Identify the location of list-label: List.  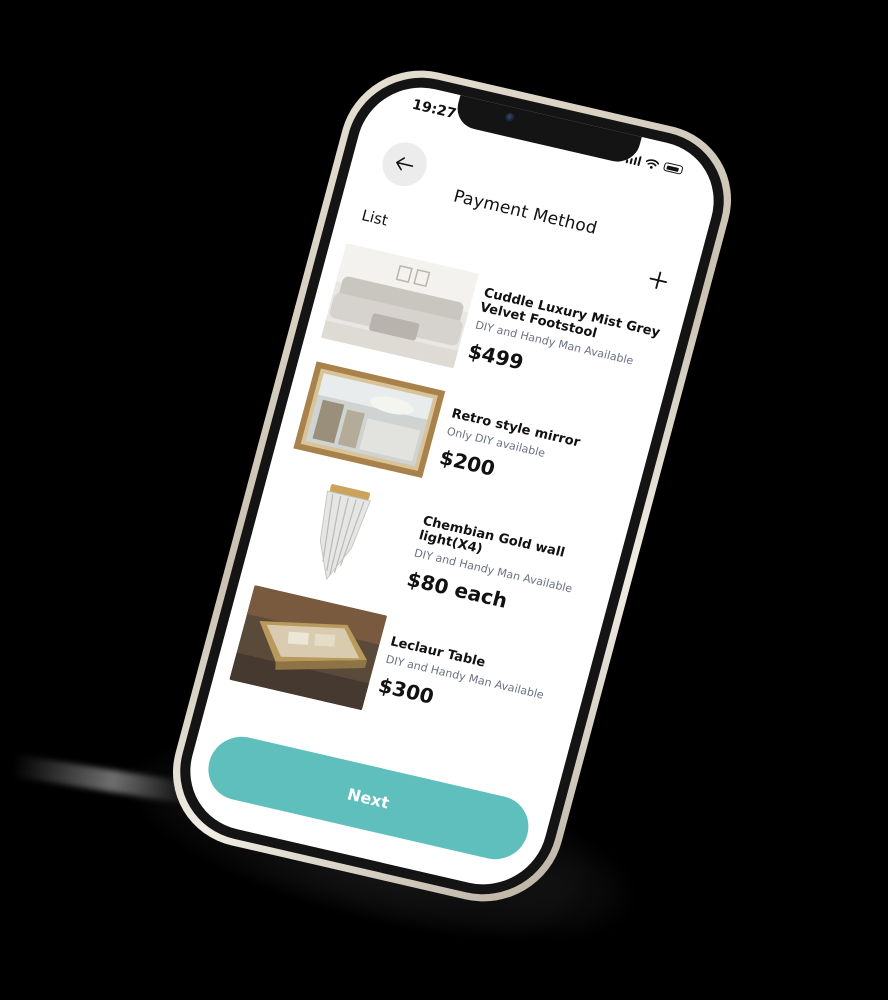
(374, 218).